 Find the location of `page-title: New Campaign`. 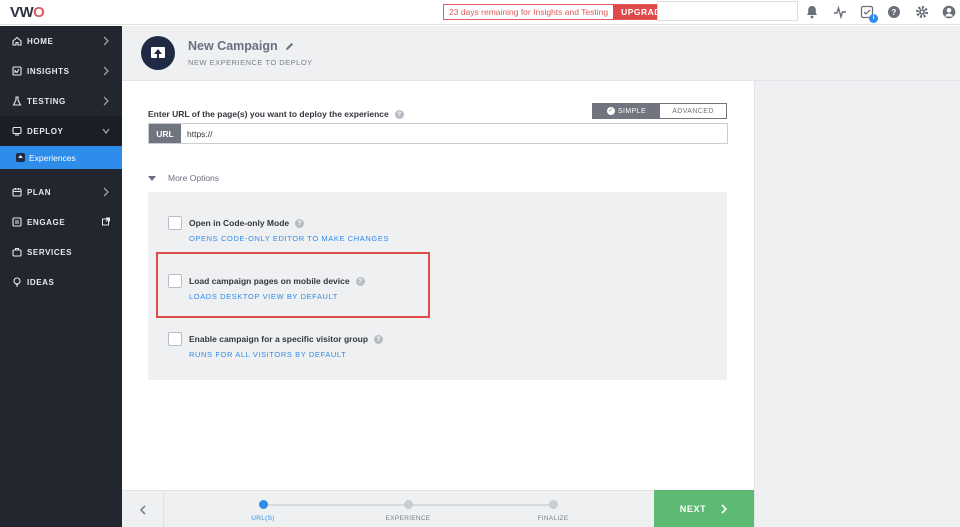

page-title: New Campaign is located at coordinates (241, 46).